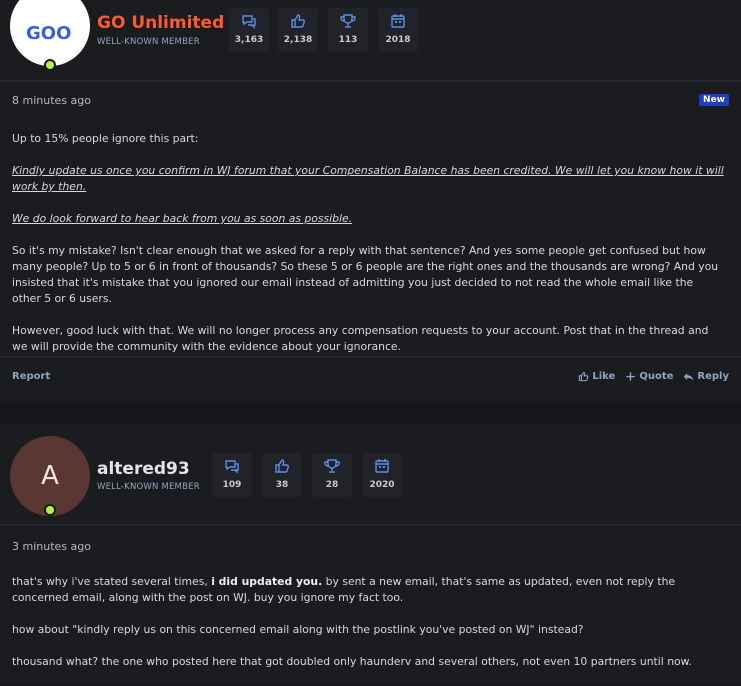 This screenshot has height=686, width=741. Describe the element at coordinates (630, 376) in the screenshot. I see `plus-icon` at that location.